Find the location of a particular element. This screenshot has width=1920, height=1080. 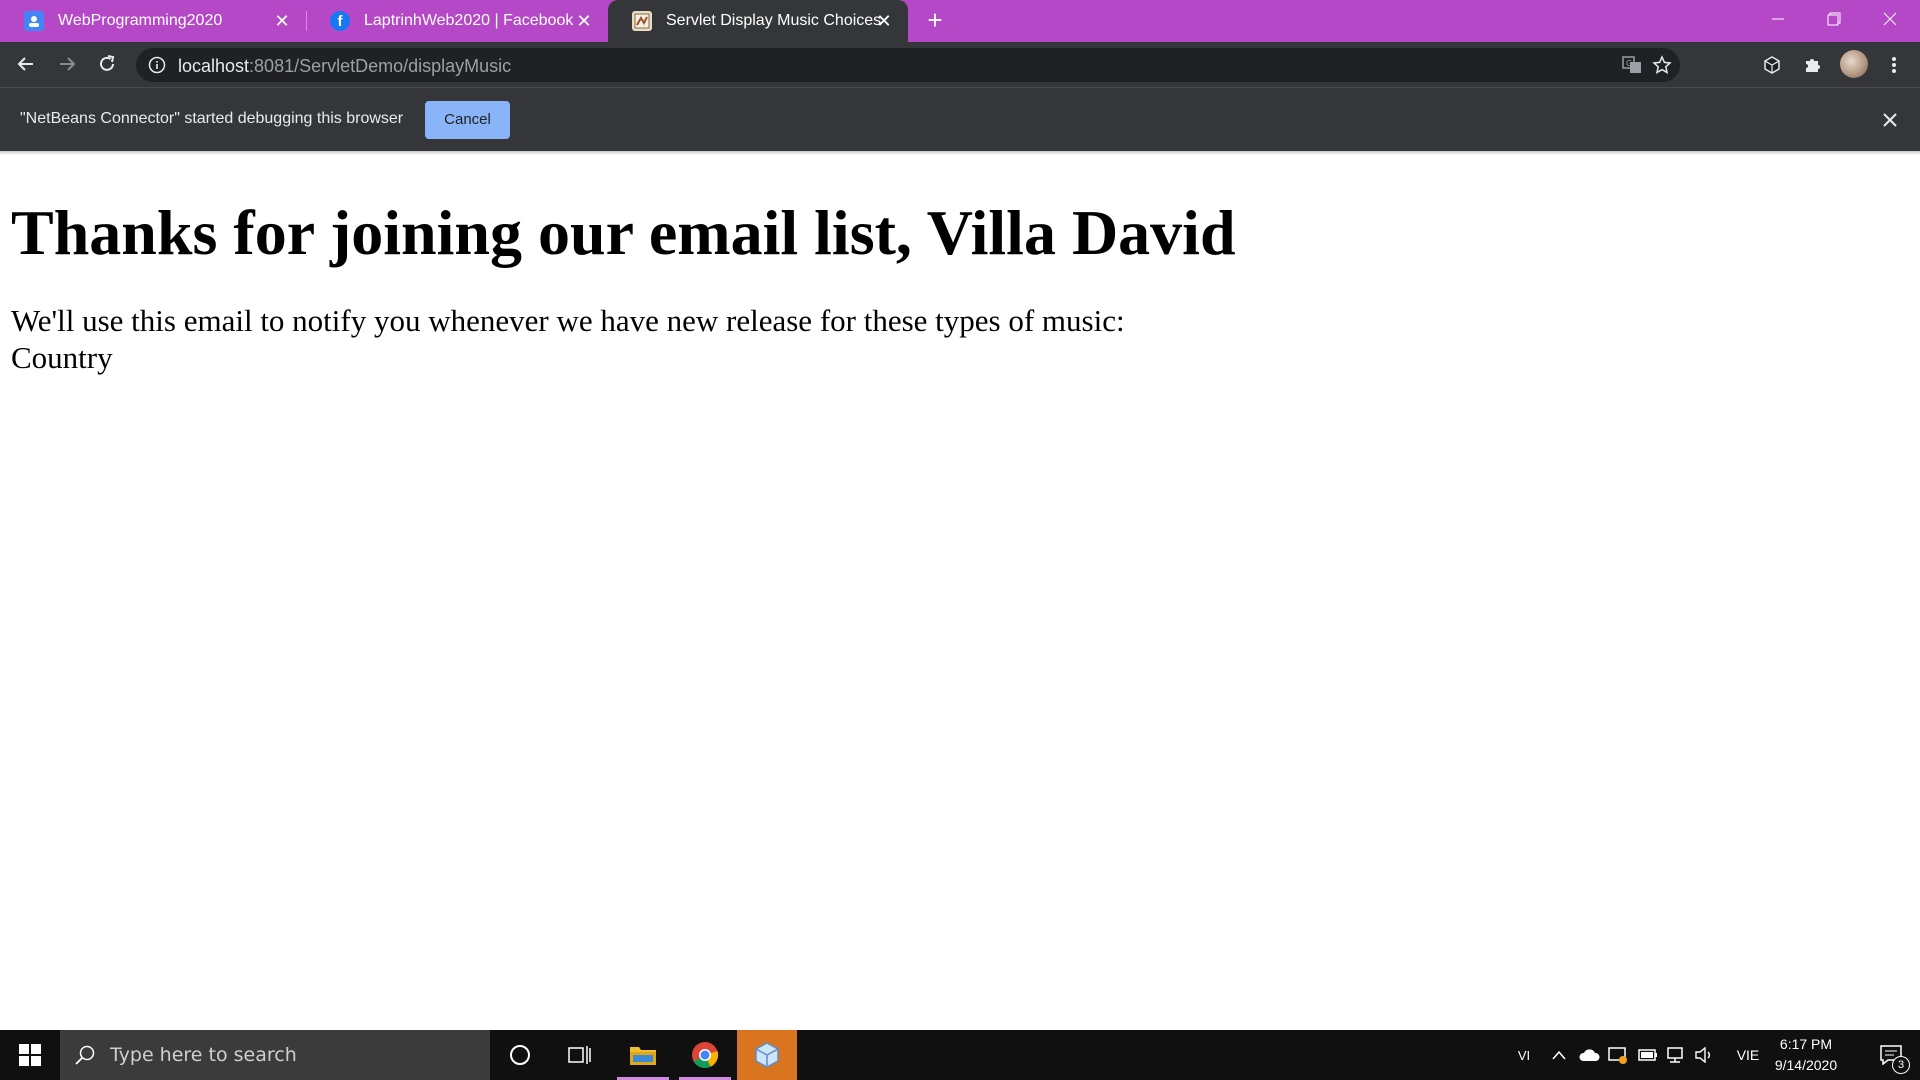

new-tab-button: + is located at coordinates (935, 20).